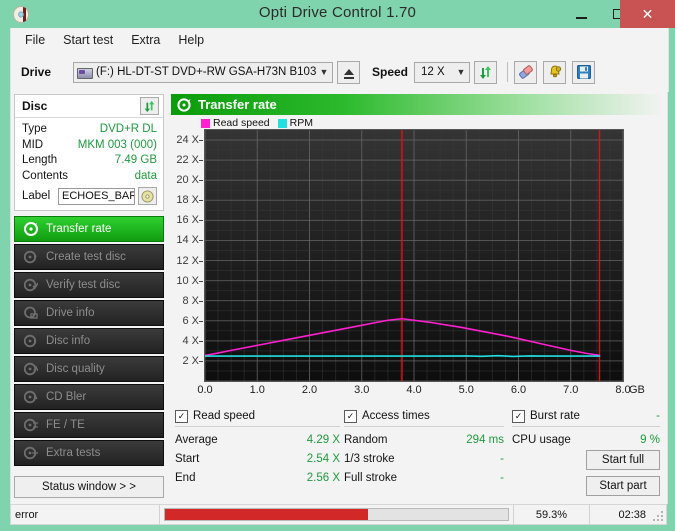  I want to click on disc-row-length: Length 7.49 GB, so click(89, 161).